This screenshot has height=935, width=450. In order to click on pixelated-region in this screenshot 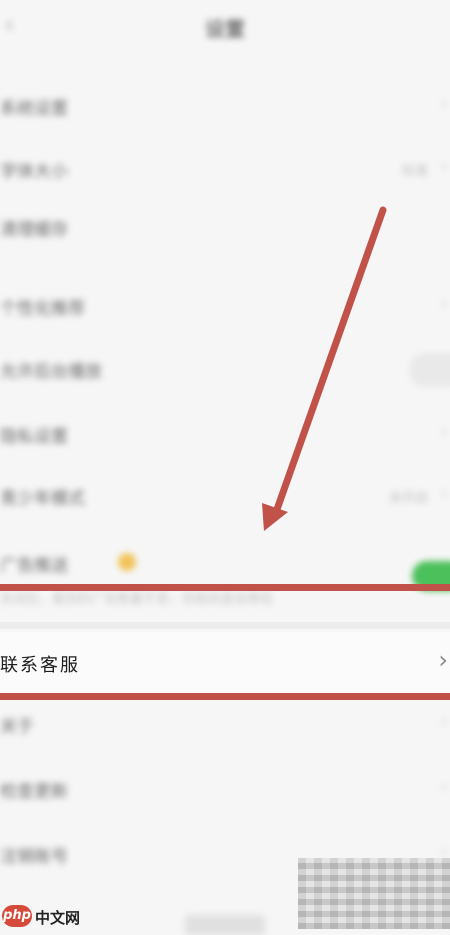, I will do `click(374, 893)`.